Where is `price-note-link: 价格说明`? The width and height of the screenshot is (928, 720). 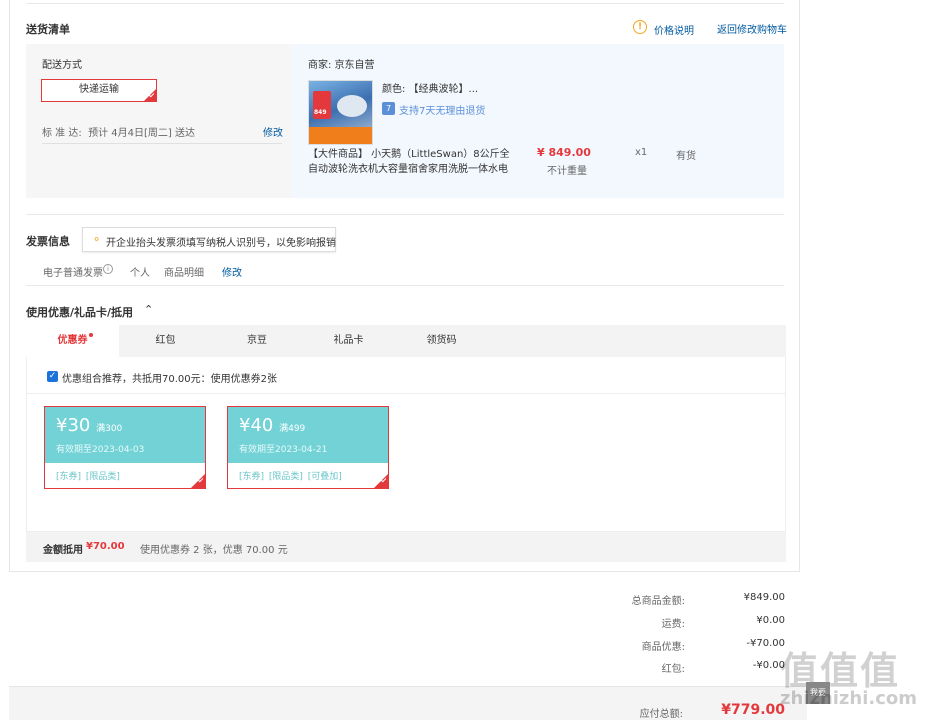
price-note-link: 价格说明 is located at coordinates (674, 29).